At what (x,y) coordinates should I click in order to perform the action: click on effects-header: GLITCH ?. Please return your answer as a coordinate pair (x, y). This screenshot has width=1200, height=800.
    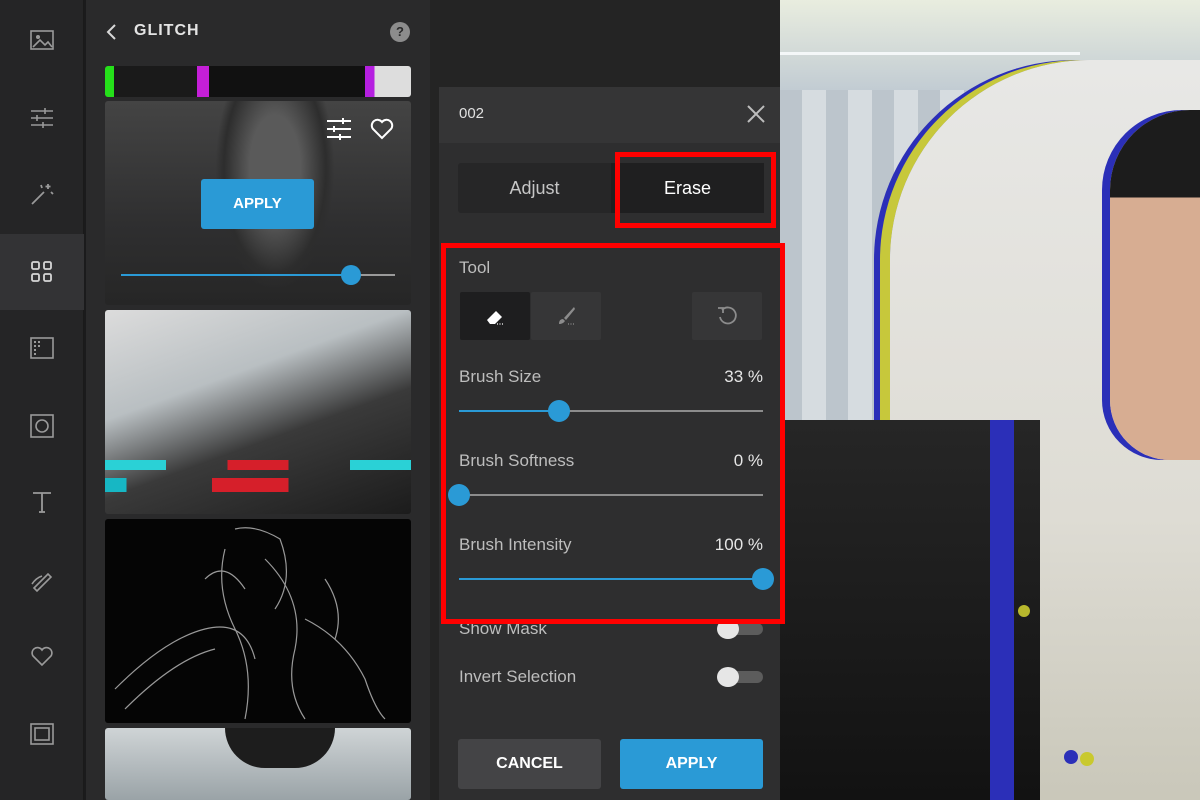
    Looking at the image, I should click on (258, 32).